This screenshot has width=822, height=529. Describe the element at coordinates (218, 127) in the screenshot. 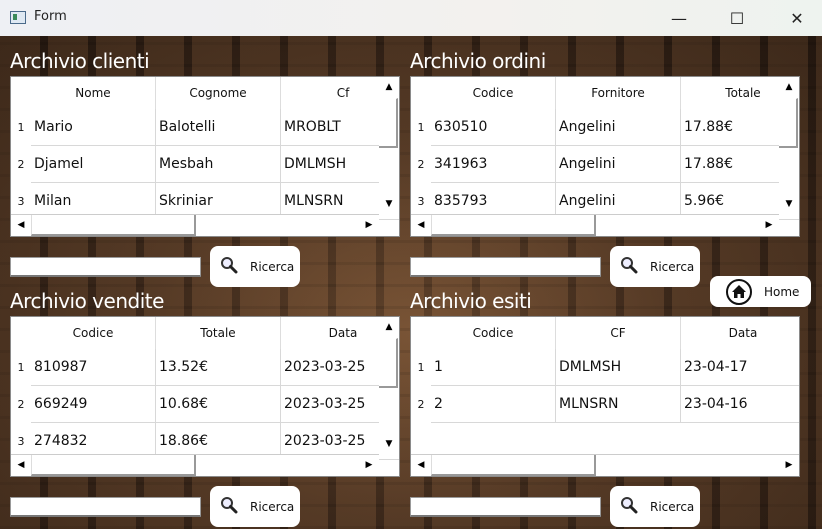

I see `table-cell: Balotelli` at that location.